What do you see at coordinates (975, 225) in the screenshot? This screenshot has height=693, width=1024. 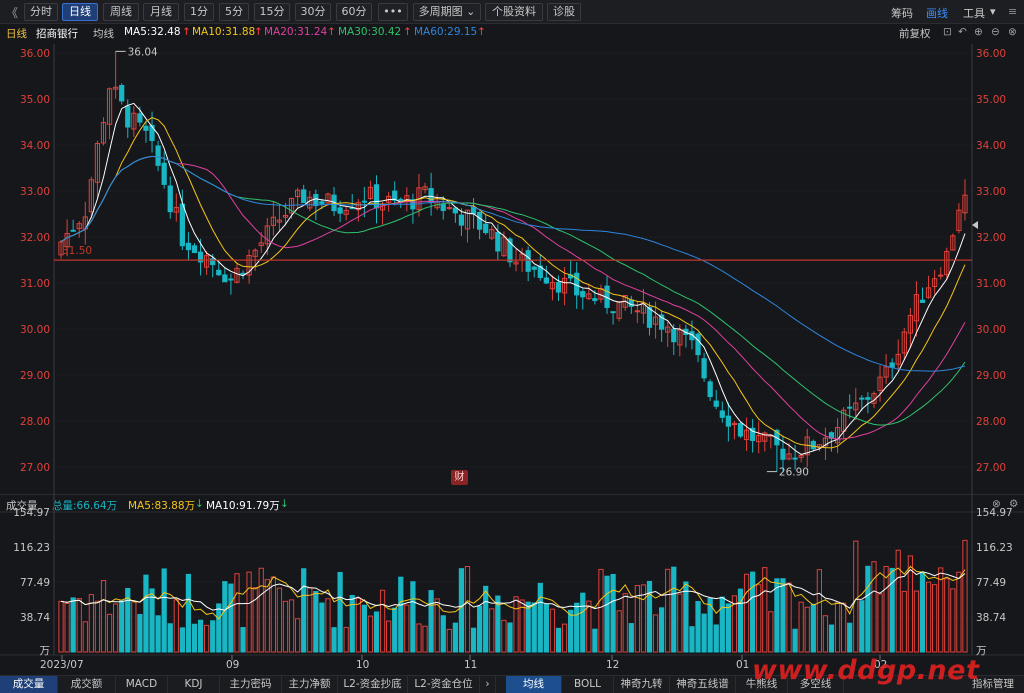 I see `current-price-marker` at bounding box center [975, 225].